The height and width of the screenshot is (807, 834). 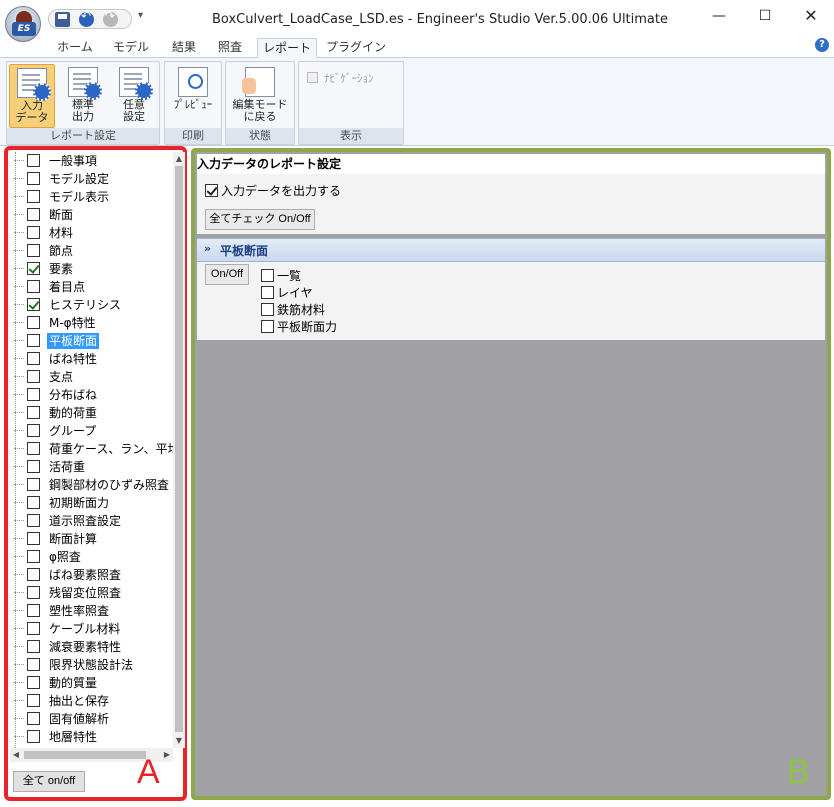 I want to click on tree-item: 荷重ケース、ラン、平均, so click(x=91, y=449).